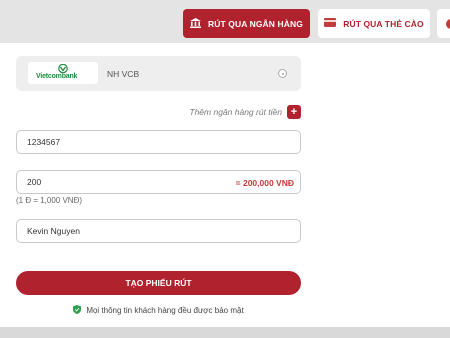 The height and width of the screenshot is (338, 450). Describe the element at coordinates (53, 231) in the screenshot. I see `account-name-value: Kevin Nguyen` at that location.